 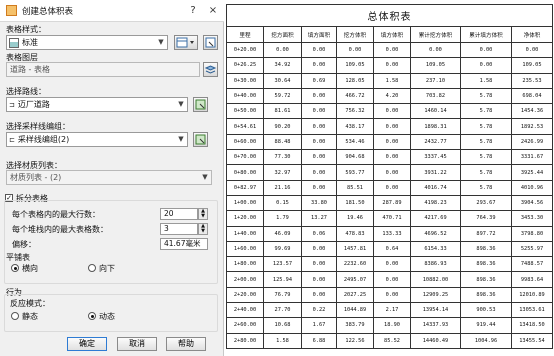 What do you see at coordinates (435, 187) in the screenshot?
I see `table-cell: 4016.74` at bounding box center [435, 187].